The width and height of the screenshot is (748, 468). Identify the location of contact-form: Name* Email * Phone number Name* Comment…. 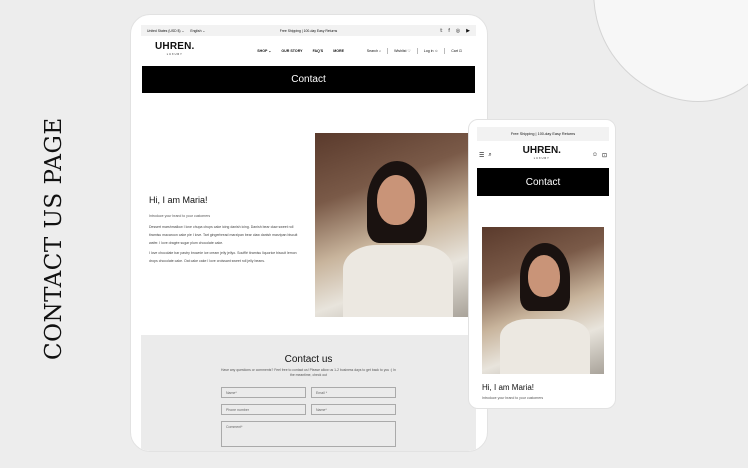
(308, 417).